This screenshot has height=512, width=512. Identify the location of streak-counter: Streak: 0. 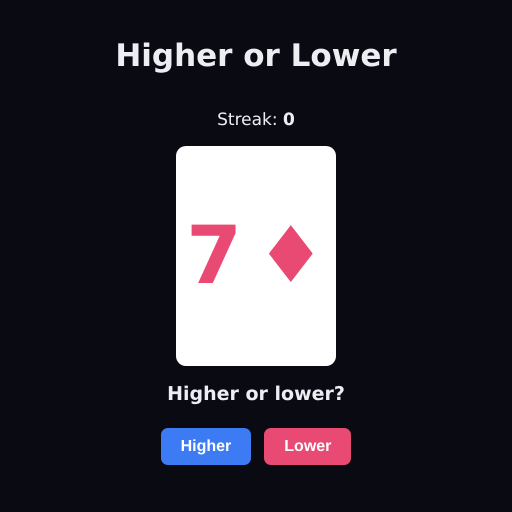
(256, 120).